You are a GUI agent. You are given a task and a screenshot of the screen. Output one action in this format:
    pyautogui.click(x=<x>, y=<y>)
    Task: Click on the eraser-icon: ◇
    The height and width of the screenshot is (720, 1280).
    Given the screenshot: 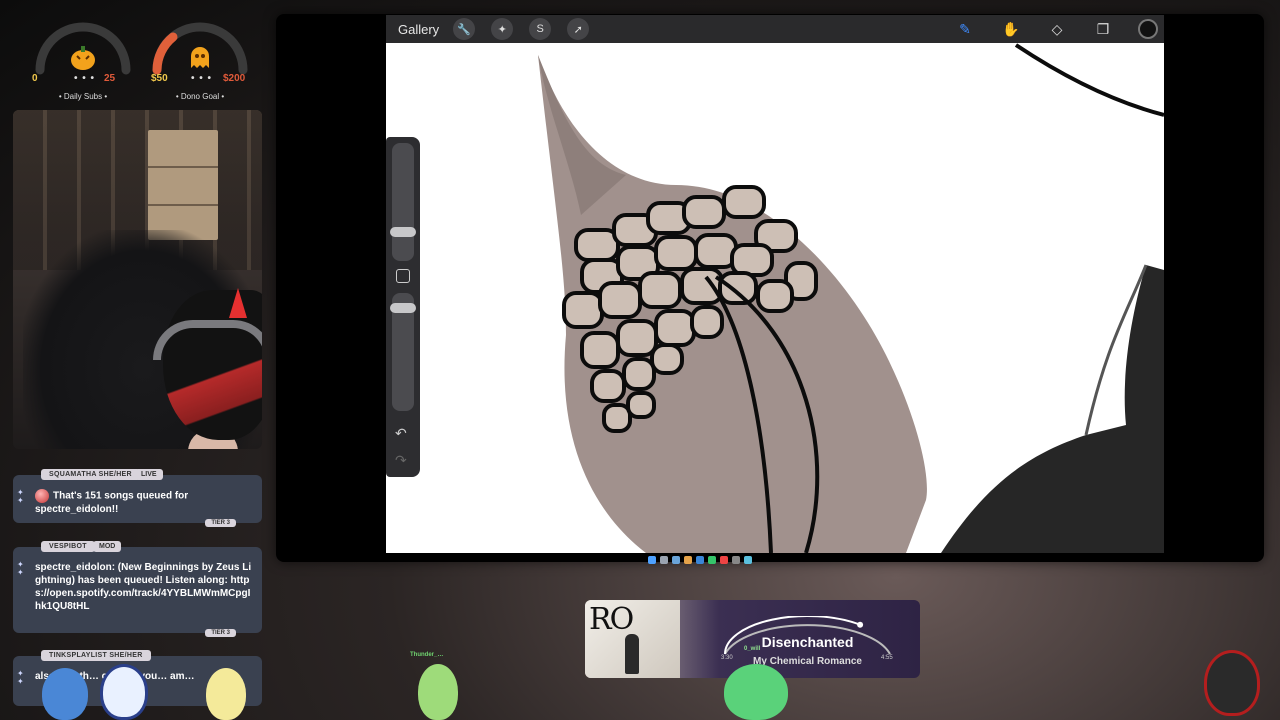 What is the action you would take?
    pyautogui.click(x=1057, y=29)
    